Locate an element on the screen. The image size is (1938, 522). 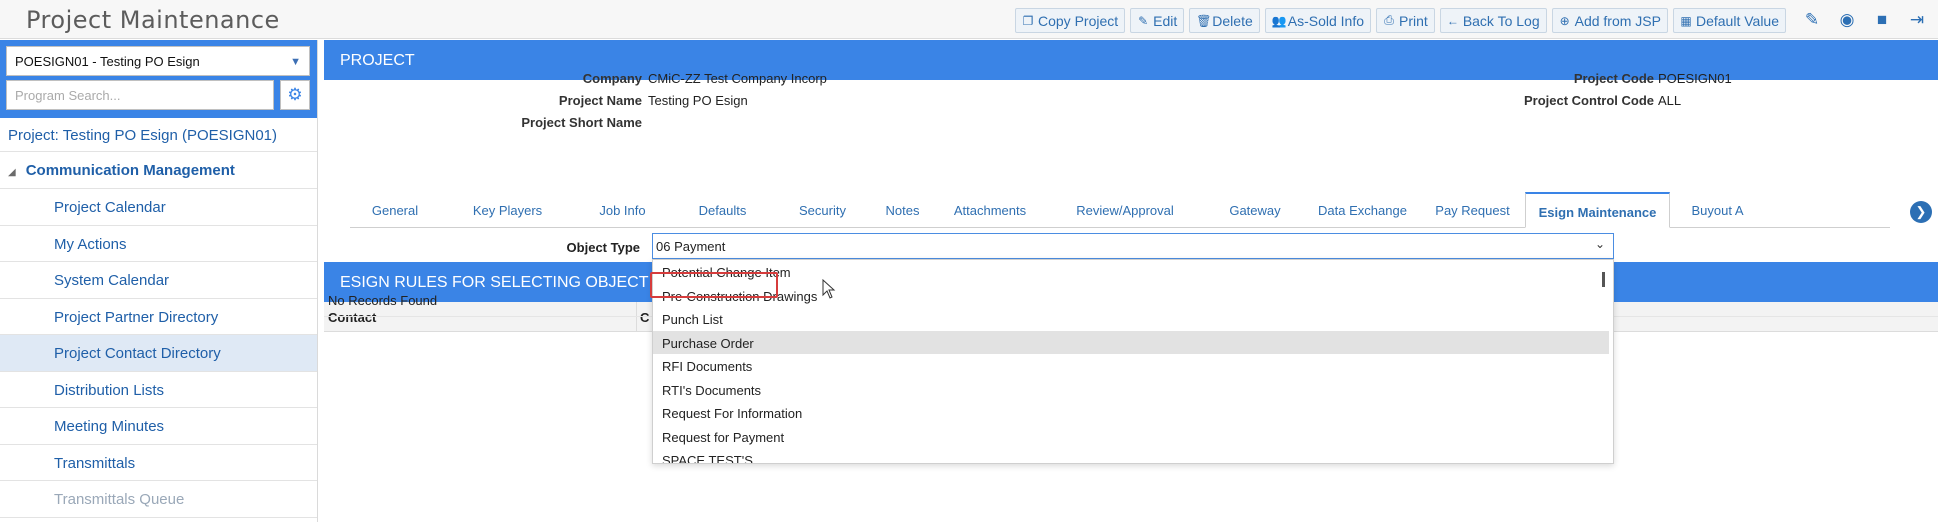
tab-review-approval: Review/Approval is located at coordinates (1125, 210).